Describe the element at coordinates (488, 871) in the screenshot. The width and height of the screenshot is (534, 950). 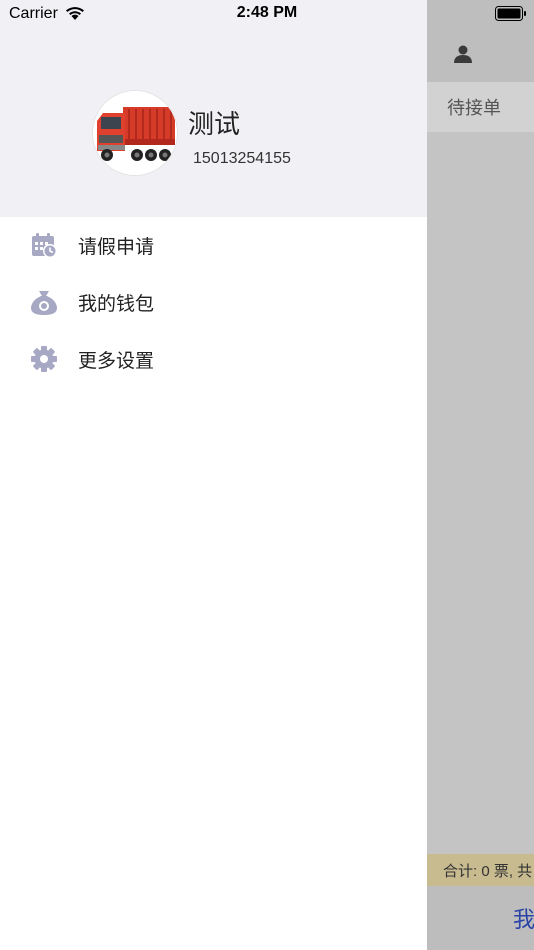
I see `summary-text: 合计: 0 票, 共` at that location.